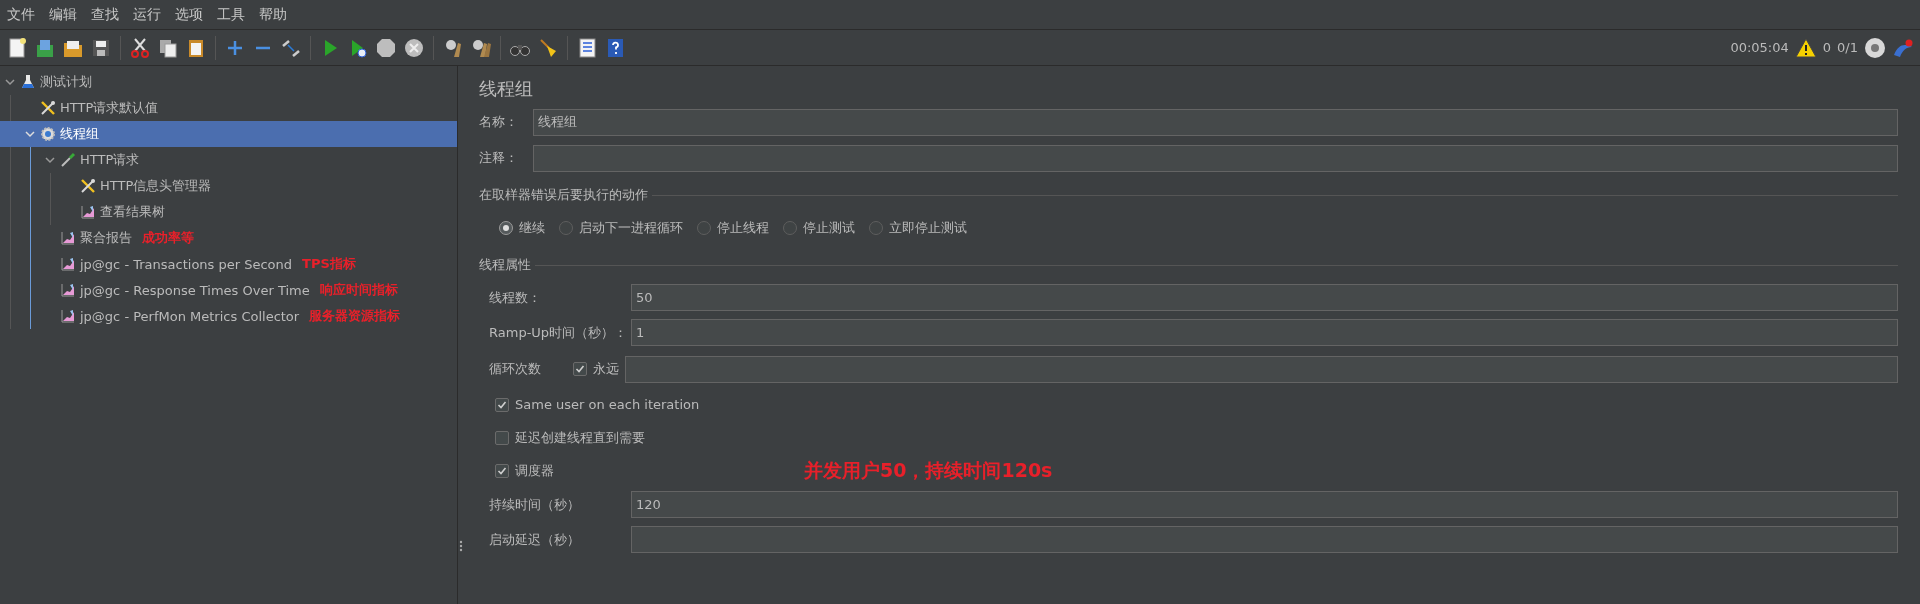  Describe the element at coordinates (228, 108) in the screenshot. I see `tree-item: HTTP请求默认值` at that location.